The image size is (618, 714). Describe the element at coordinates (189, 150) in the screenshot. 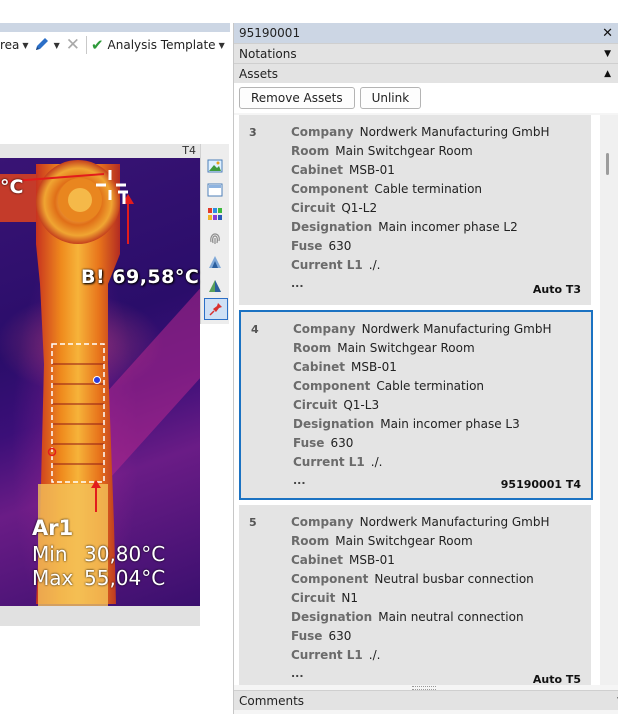

I see `image-tag: T4` at that location.